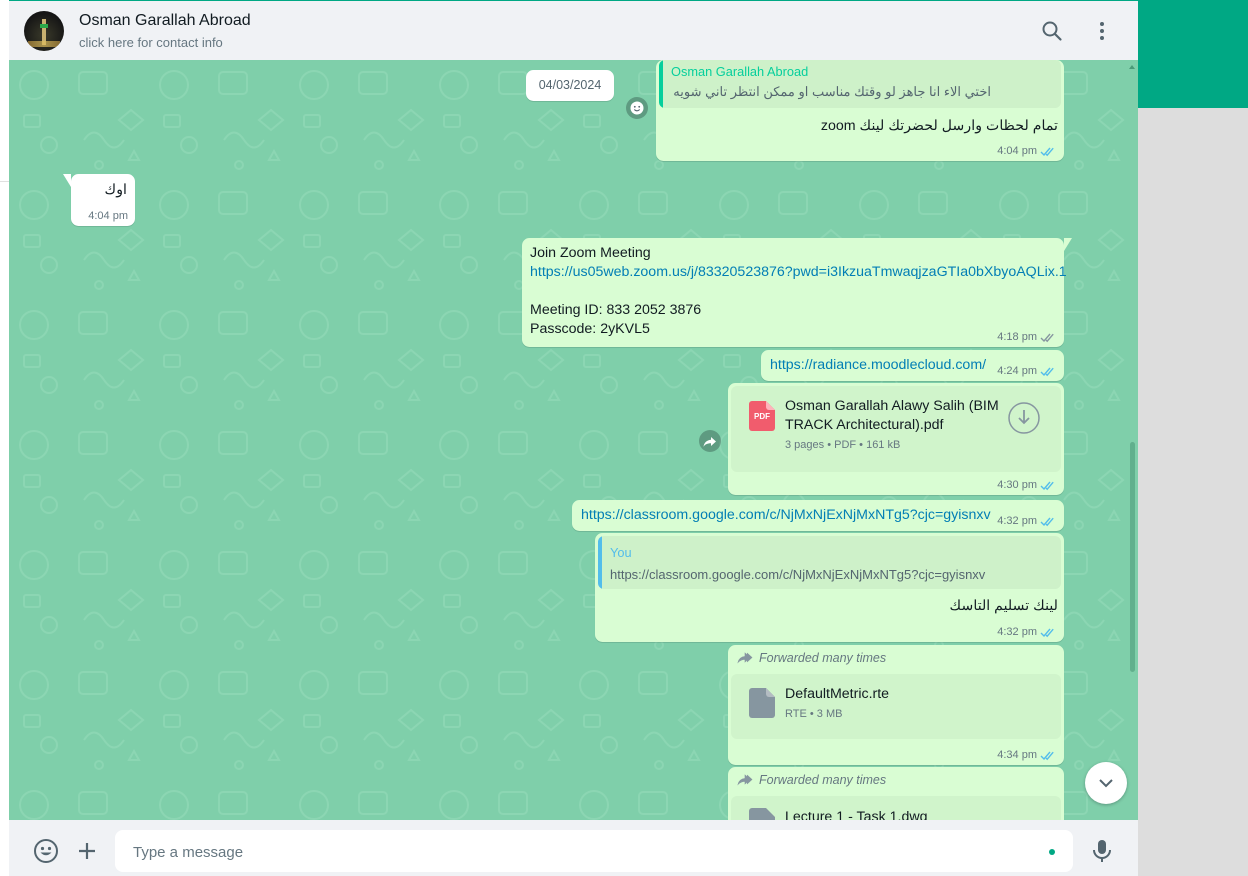 This screenshot has height=876, width=1248. I want to click on search-icon, so click(1052, 31).